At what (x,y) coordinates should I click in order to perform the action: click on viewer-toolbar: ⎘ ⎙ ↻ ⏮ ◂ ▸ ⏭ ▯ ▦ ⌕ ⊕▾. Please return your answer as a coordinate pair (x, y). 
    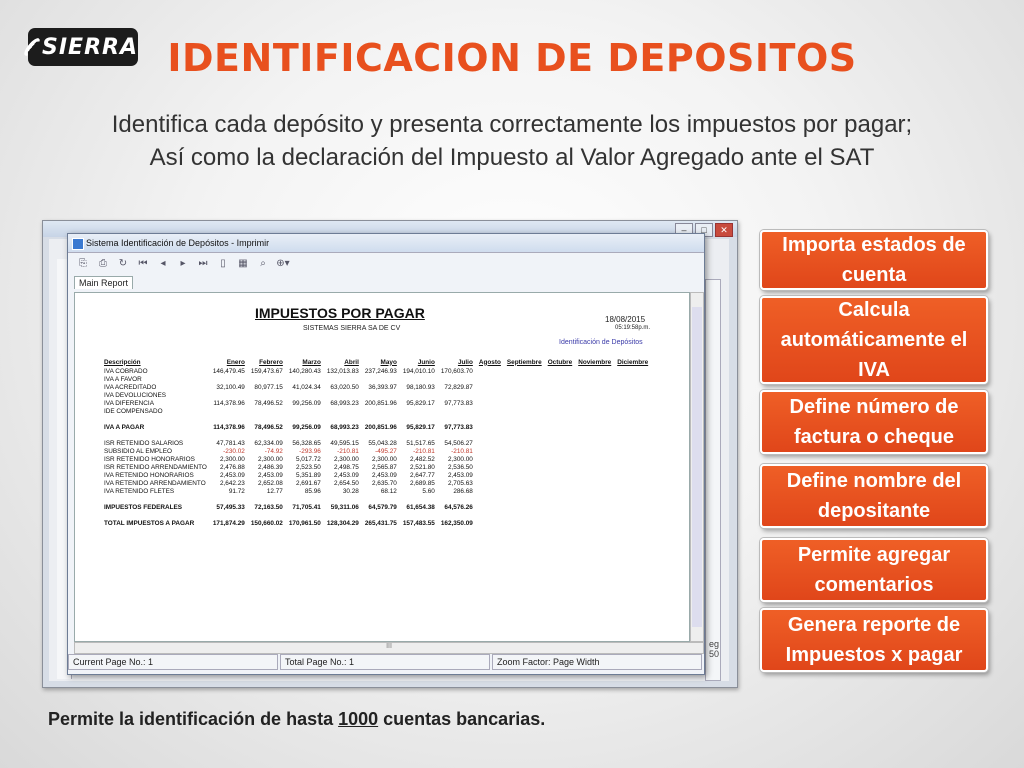
    Looking at the image, I should click on (386, 263).